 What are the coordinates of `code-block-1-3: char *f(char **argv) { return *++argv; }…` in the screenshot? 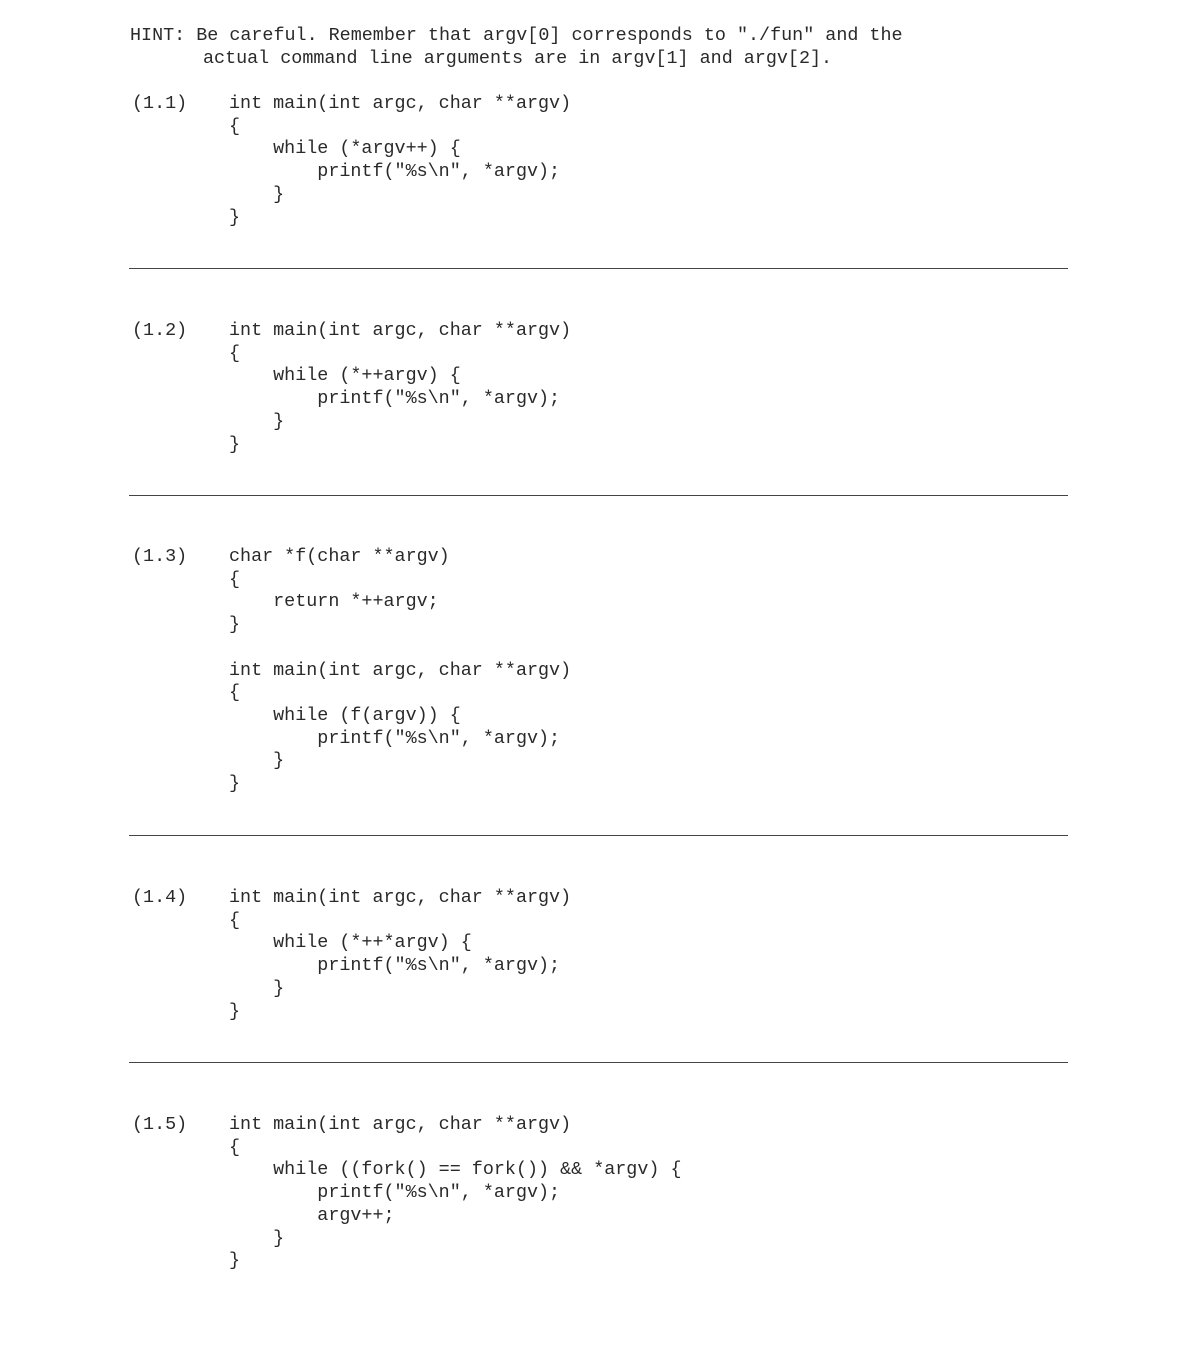 It's located at (400, 670).